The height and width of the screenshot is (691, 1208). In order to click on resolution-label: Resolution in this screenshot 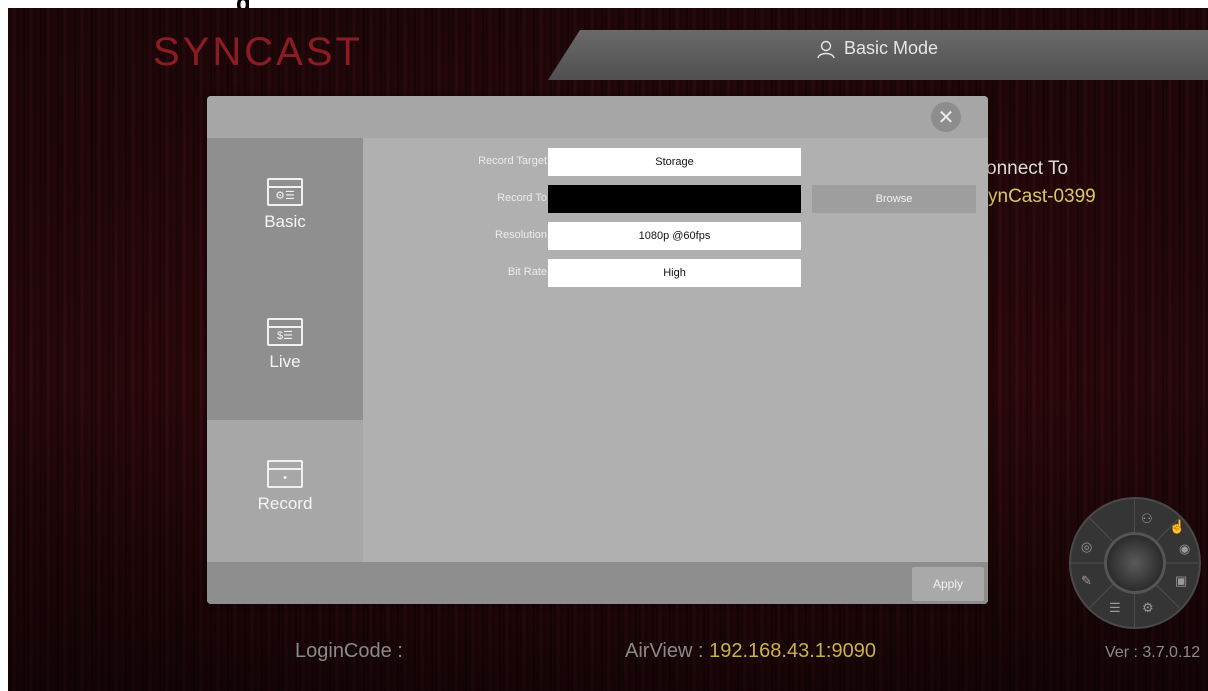, I will do `click(521, 235)`.